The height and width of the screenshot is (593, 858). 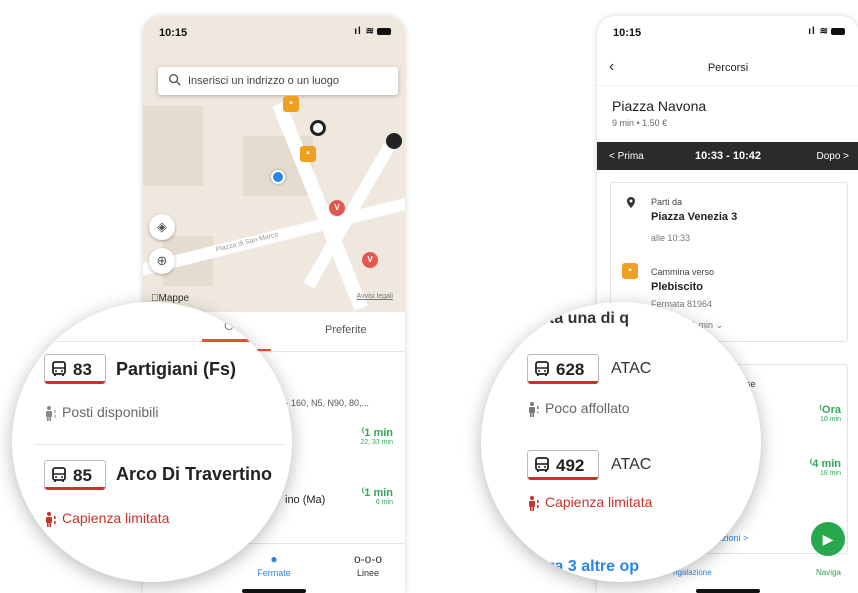 What do you see at coordinates (828, 572) in the screenshot?
I see `navigate-label: Naviga` at bounding box center [828, 572].